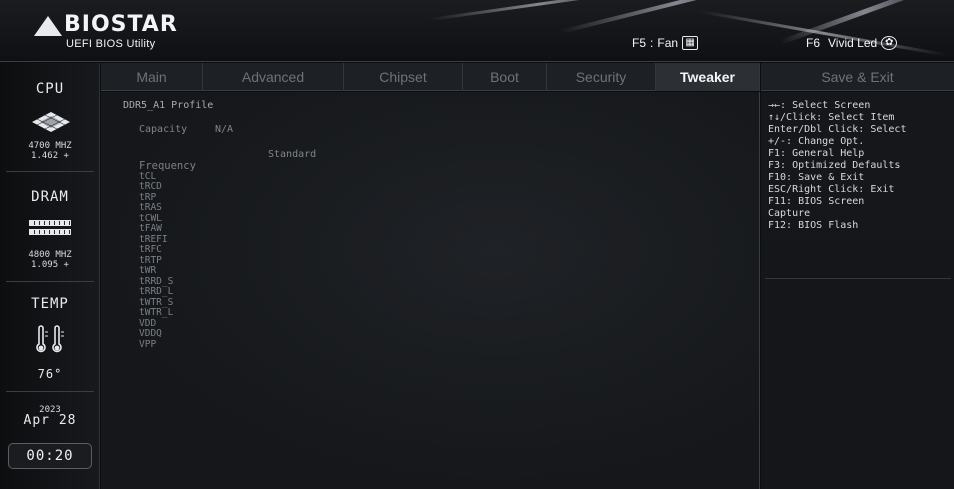  I want to click on biostar-logo: BIOSTAR UEFI BIOS Utility, so click(119, 33).